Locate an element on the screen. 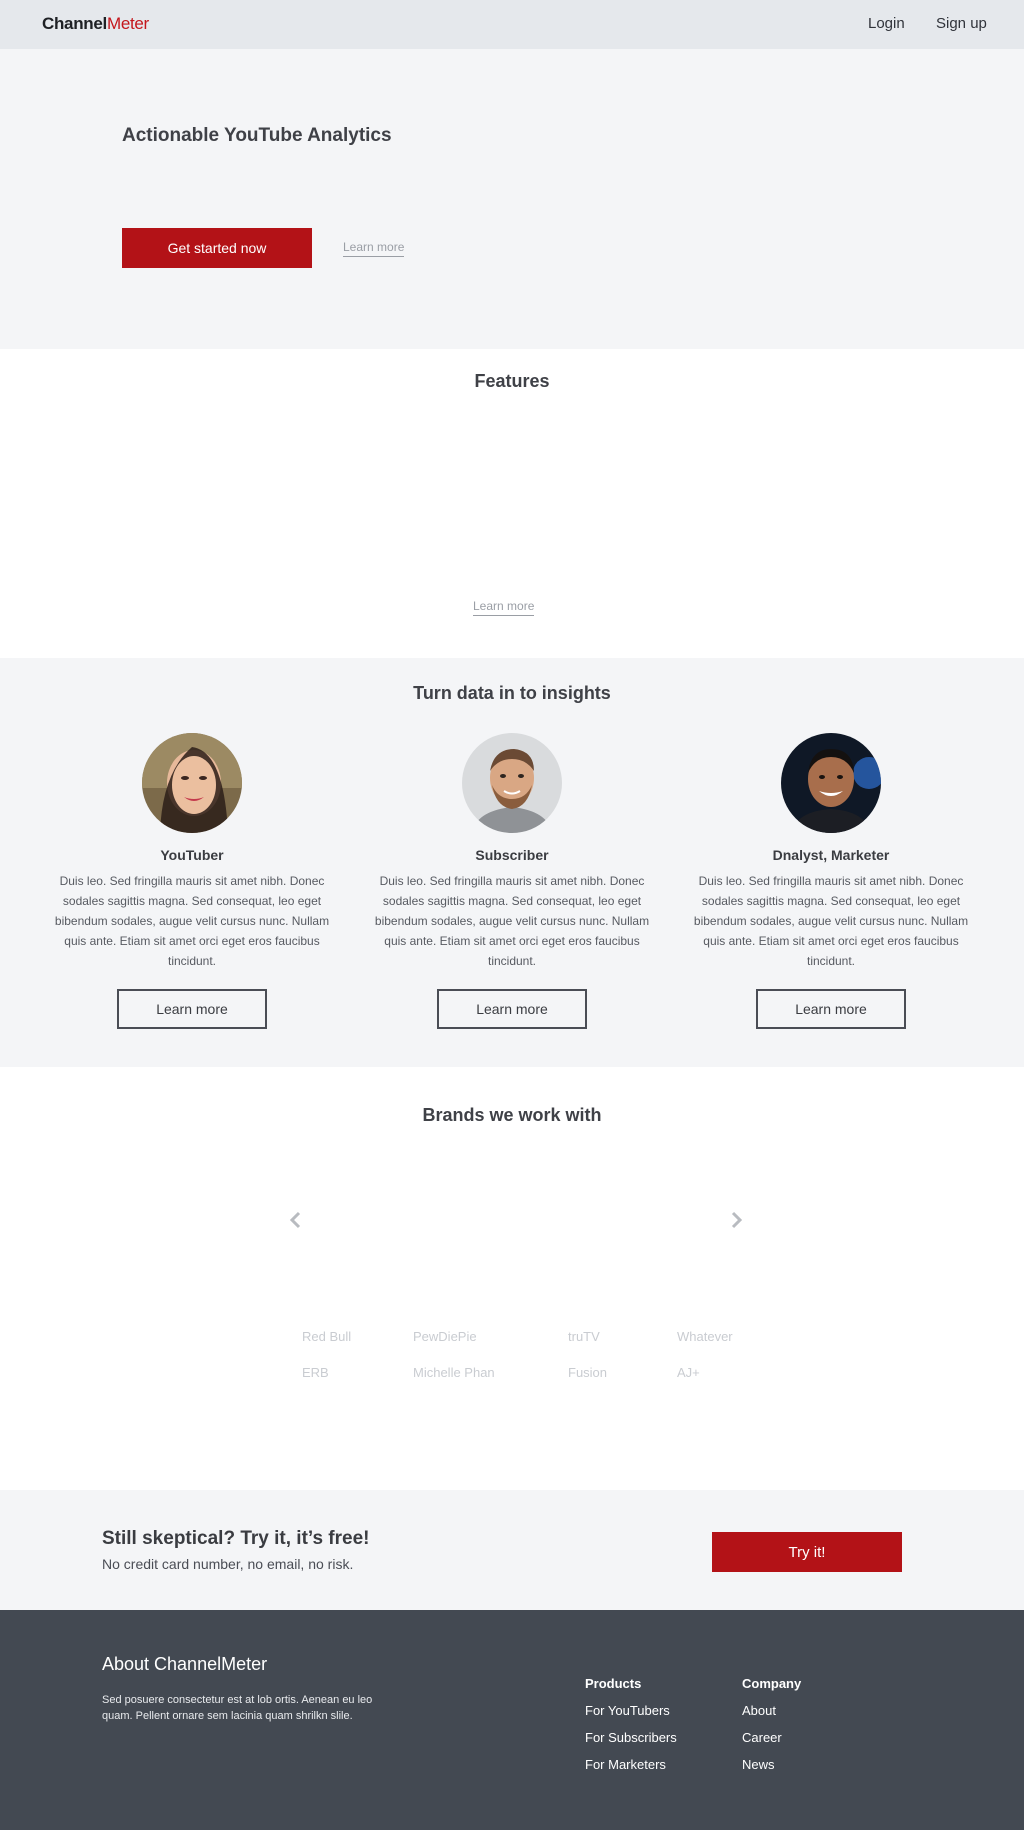 This screenshot has width=1024, height=1830. logo: ChannelMeter is located at coordinates (95, 24).